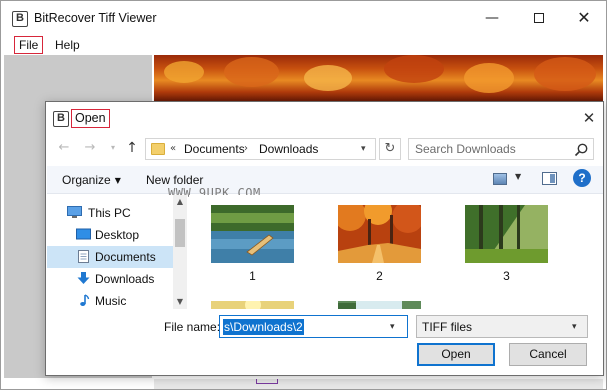 Image resolution: width=607 pixels, height=390 pixels. Describe the element at coordinates (506, 234) in the screenshot. I see `thumbnail-image-sunlit-forest` at that location.